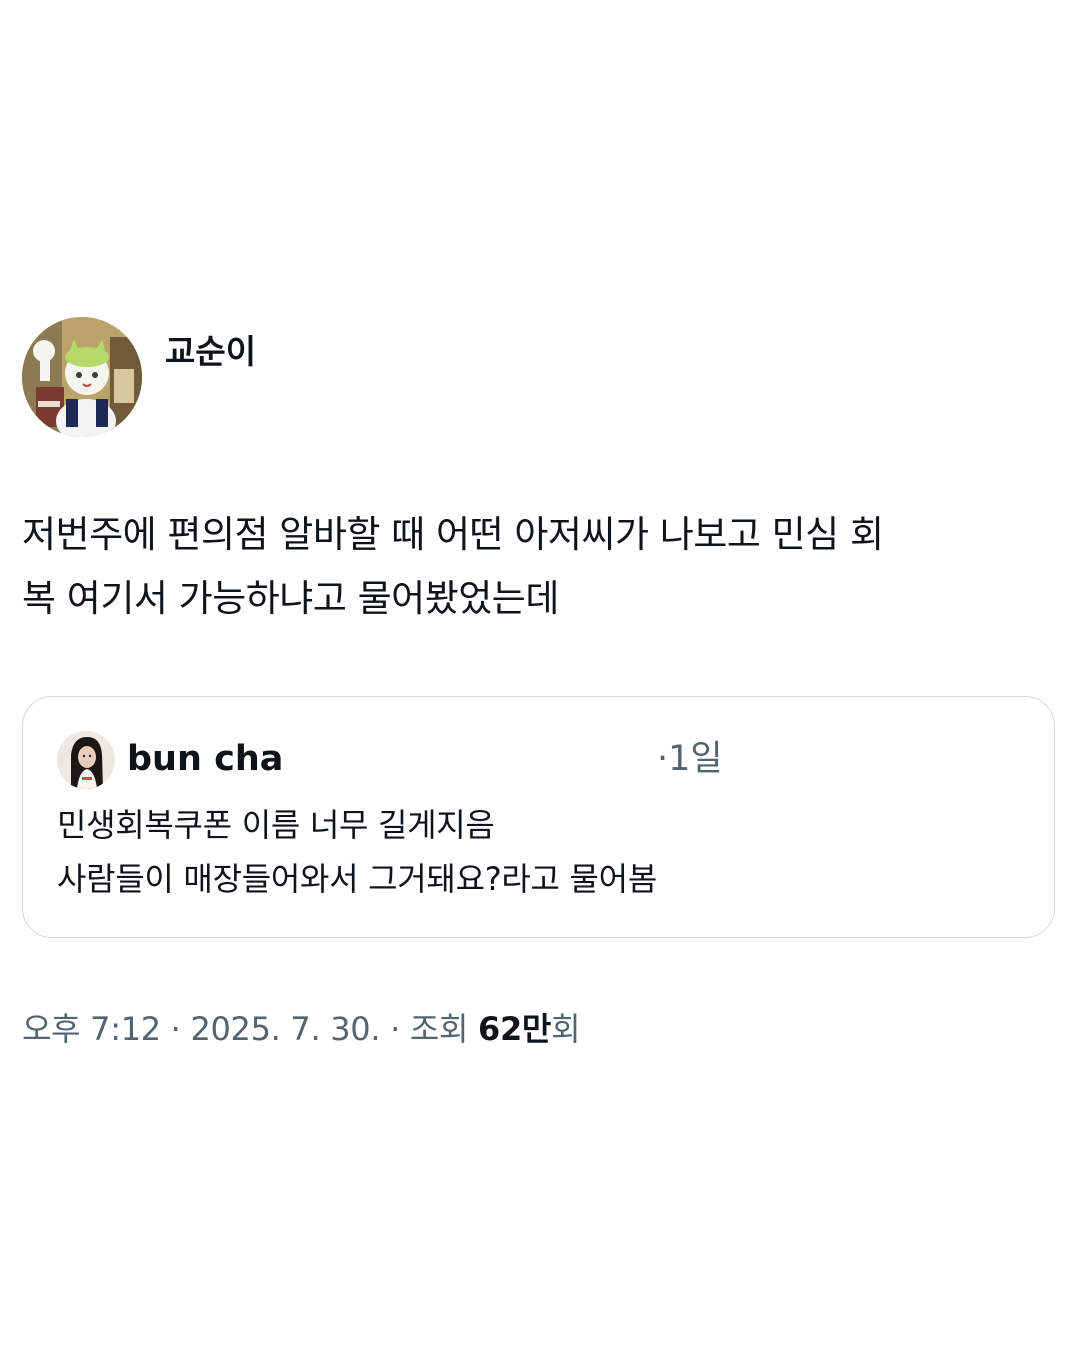 The height and width of the screenshot is (1350, 1080). I want to click on tweet-date: 2025. 7. 30., so click(285, 1029).